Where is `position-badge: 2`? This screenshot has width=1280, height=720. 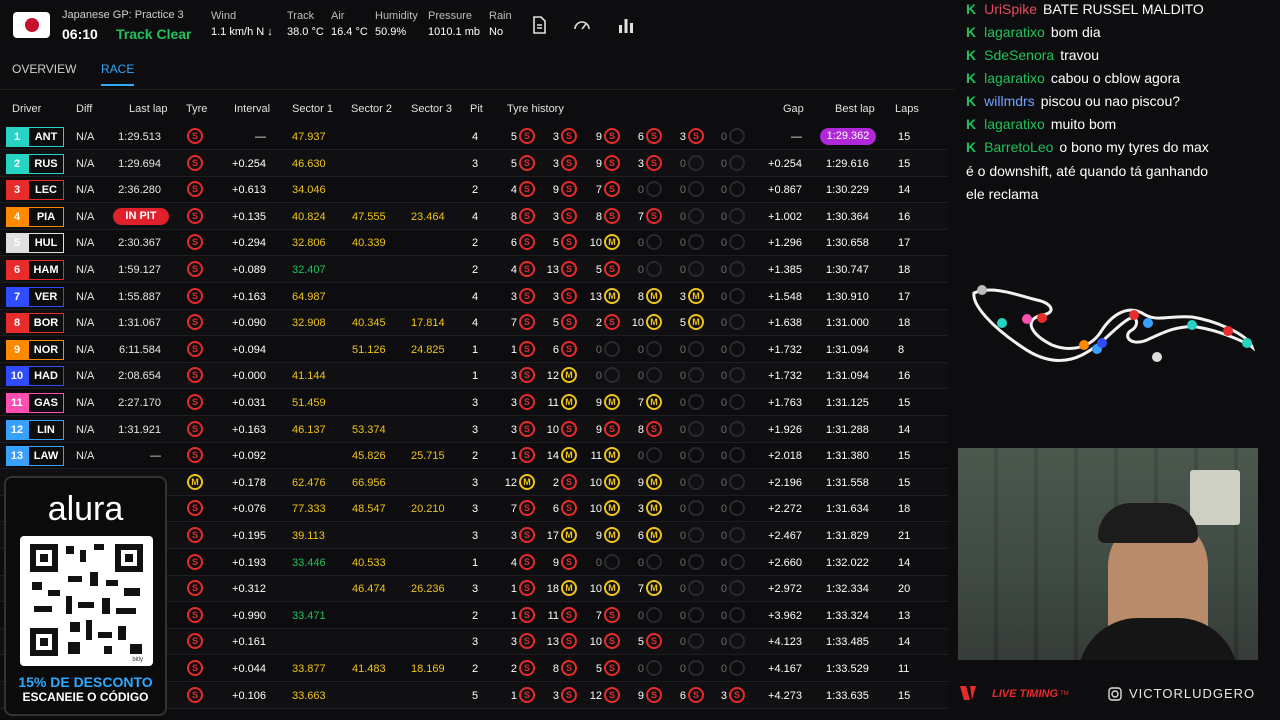
position-badge: 2 is located at coordinates (17, 163).